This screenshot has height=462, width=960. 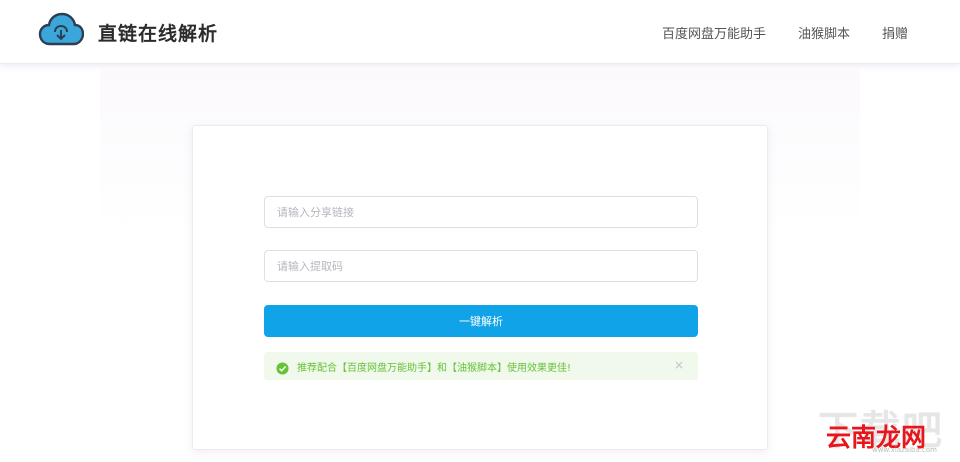 I want to click on check-circle-icon, so click(x=282, y=367).